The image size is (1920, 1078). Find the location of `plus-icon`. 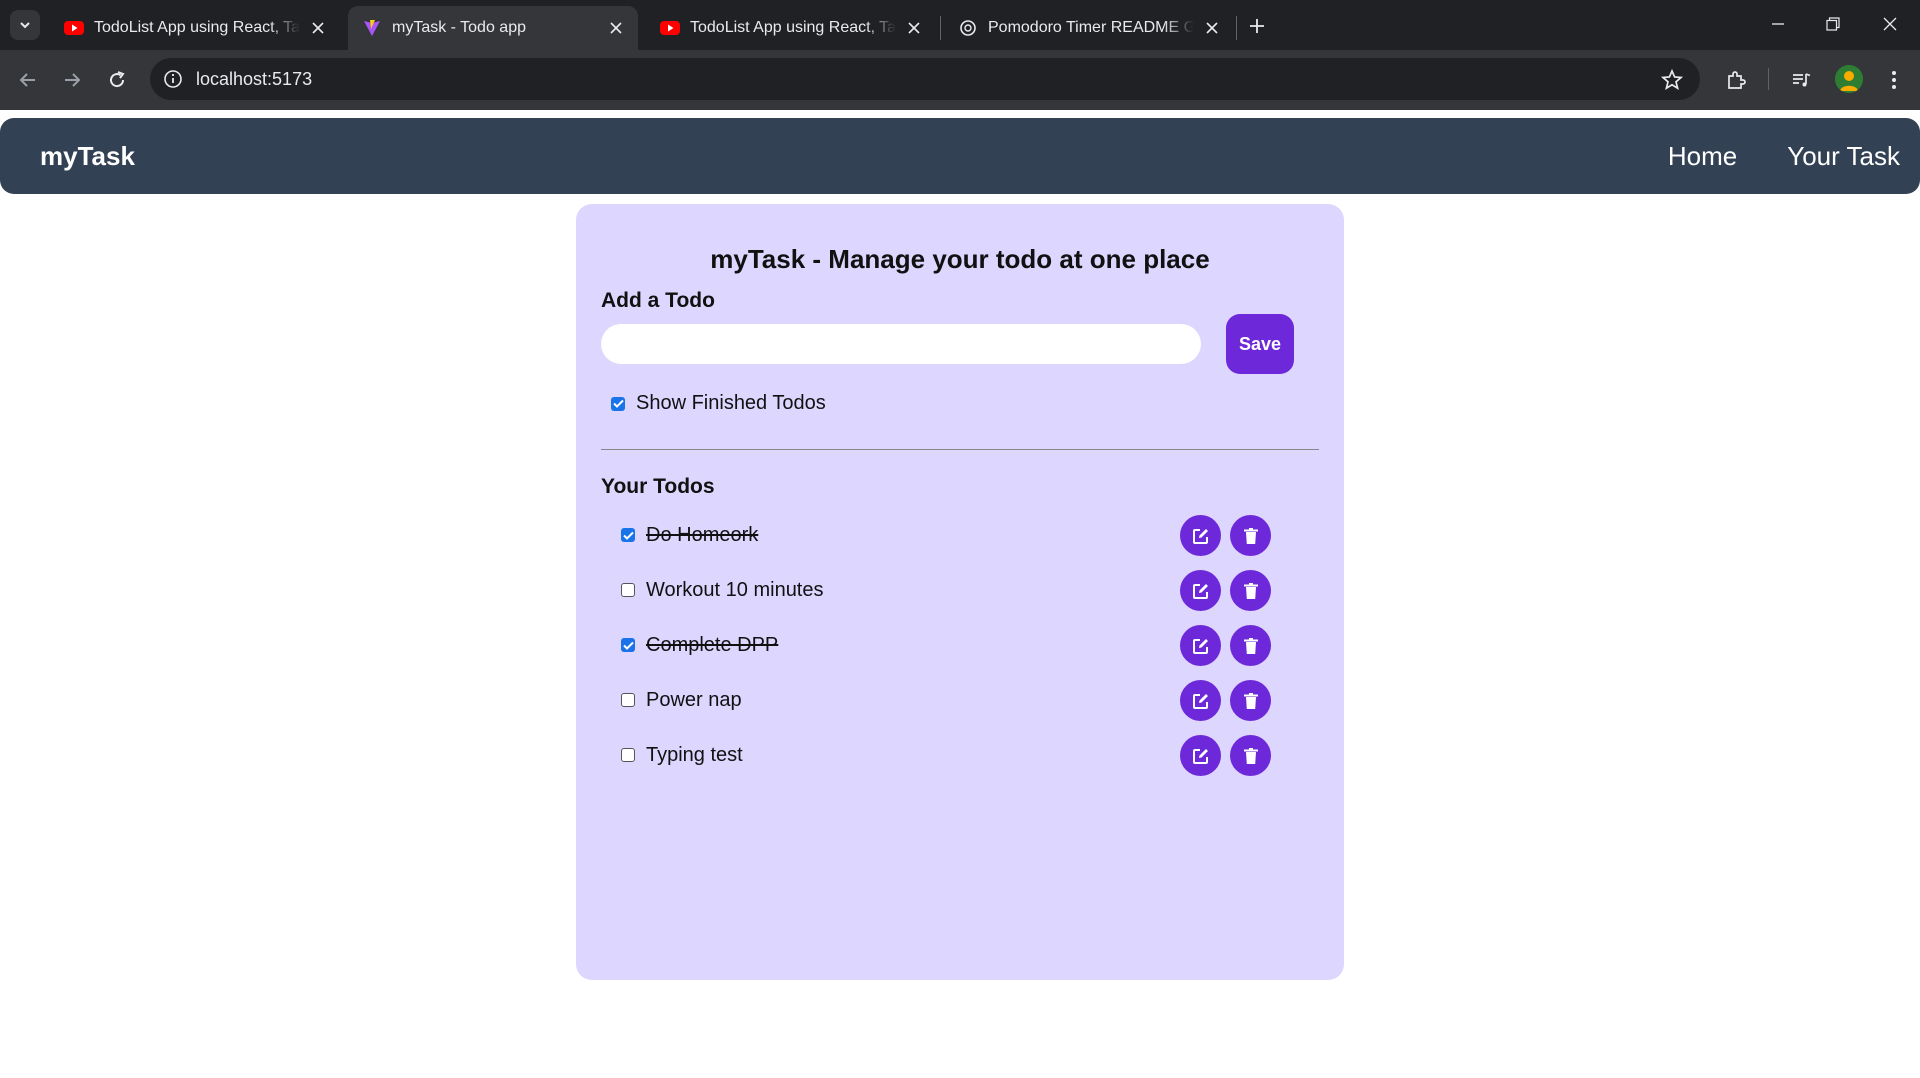

plus-icon is located at coordinates (1257, 26).